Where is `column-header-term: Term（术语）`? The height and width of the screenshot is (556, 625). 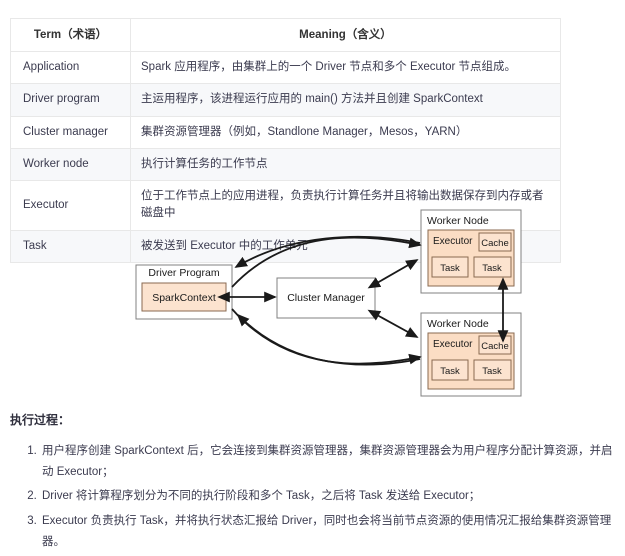 column-header-term: Term（术语） is located at coordinates (70, 35).